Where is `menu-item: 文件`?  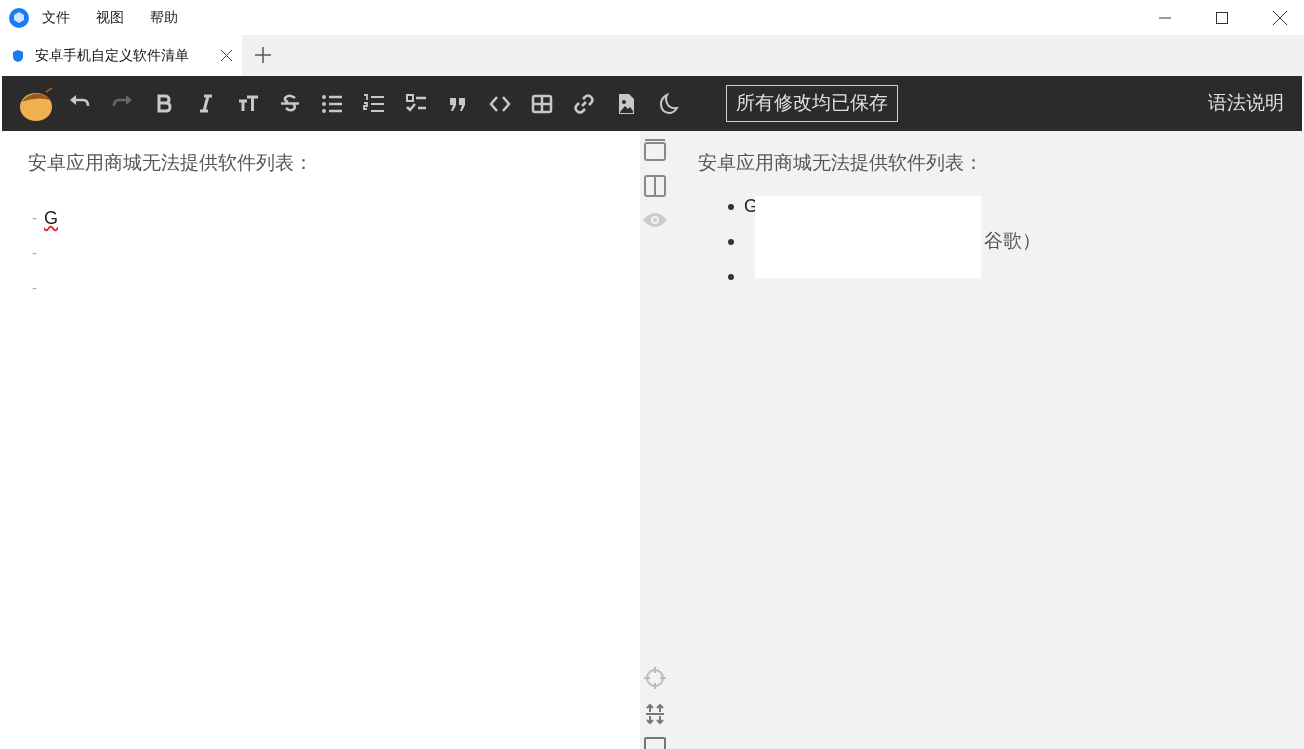
menu-item: 文件 is located at coordinates (56, 17).